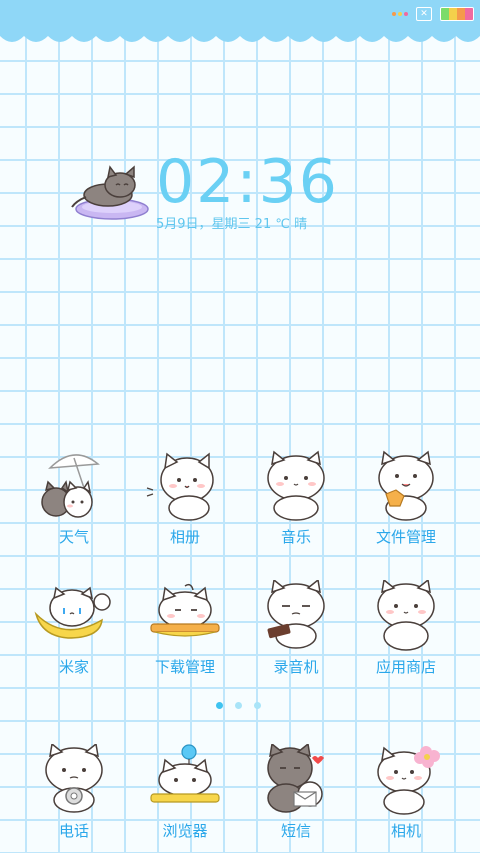  What do you see at coordinates (184, 667) in the screenshot?
I see `app-label: 下载管理` at bounding box center [184, 667].